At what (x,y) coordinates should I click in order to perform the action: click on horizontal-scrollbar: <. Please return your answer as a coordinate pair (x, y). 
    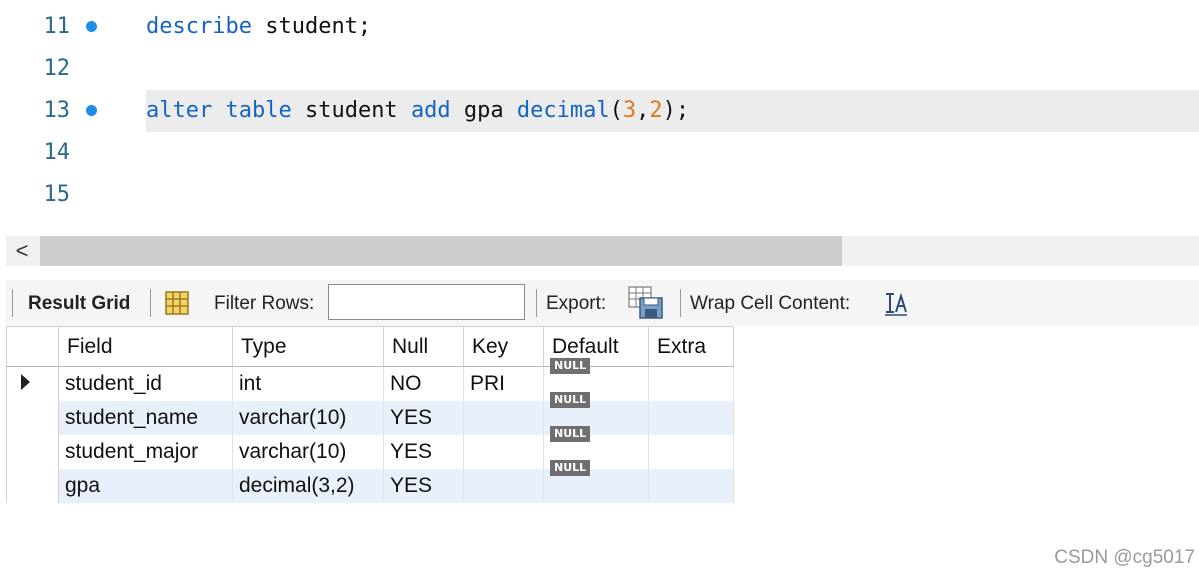
    Looking at the image, I should click on (602, 251).